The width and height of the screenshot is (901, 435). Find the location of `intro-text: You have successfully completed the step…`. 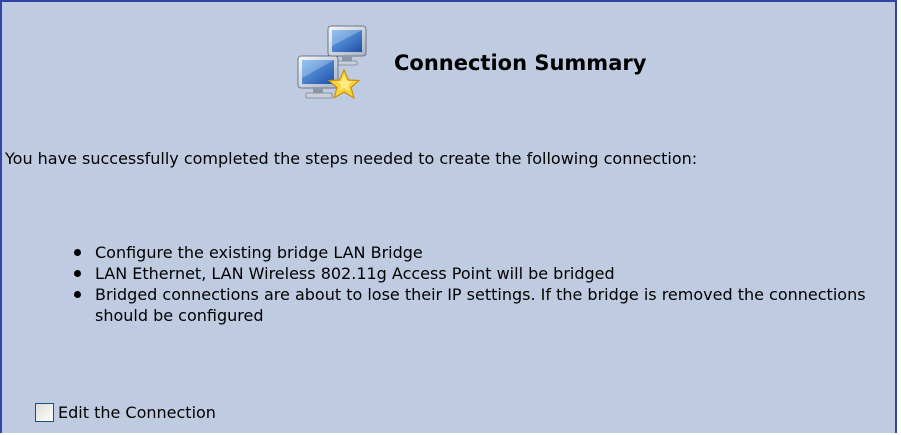

intro-text: You have successfully completed the step… is located at coordinates (351, 158).